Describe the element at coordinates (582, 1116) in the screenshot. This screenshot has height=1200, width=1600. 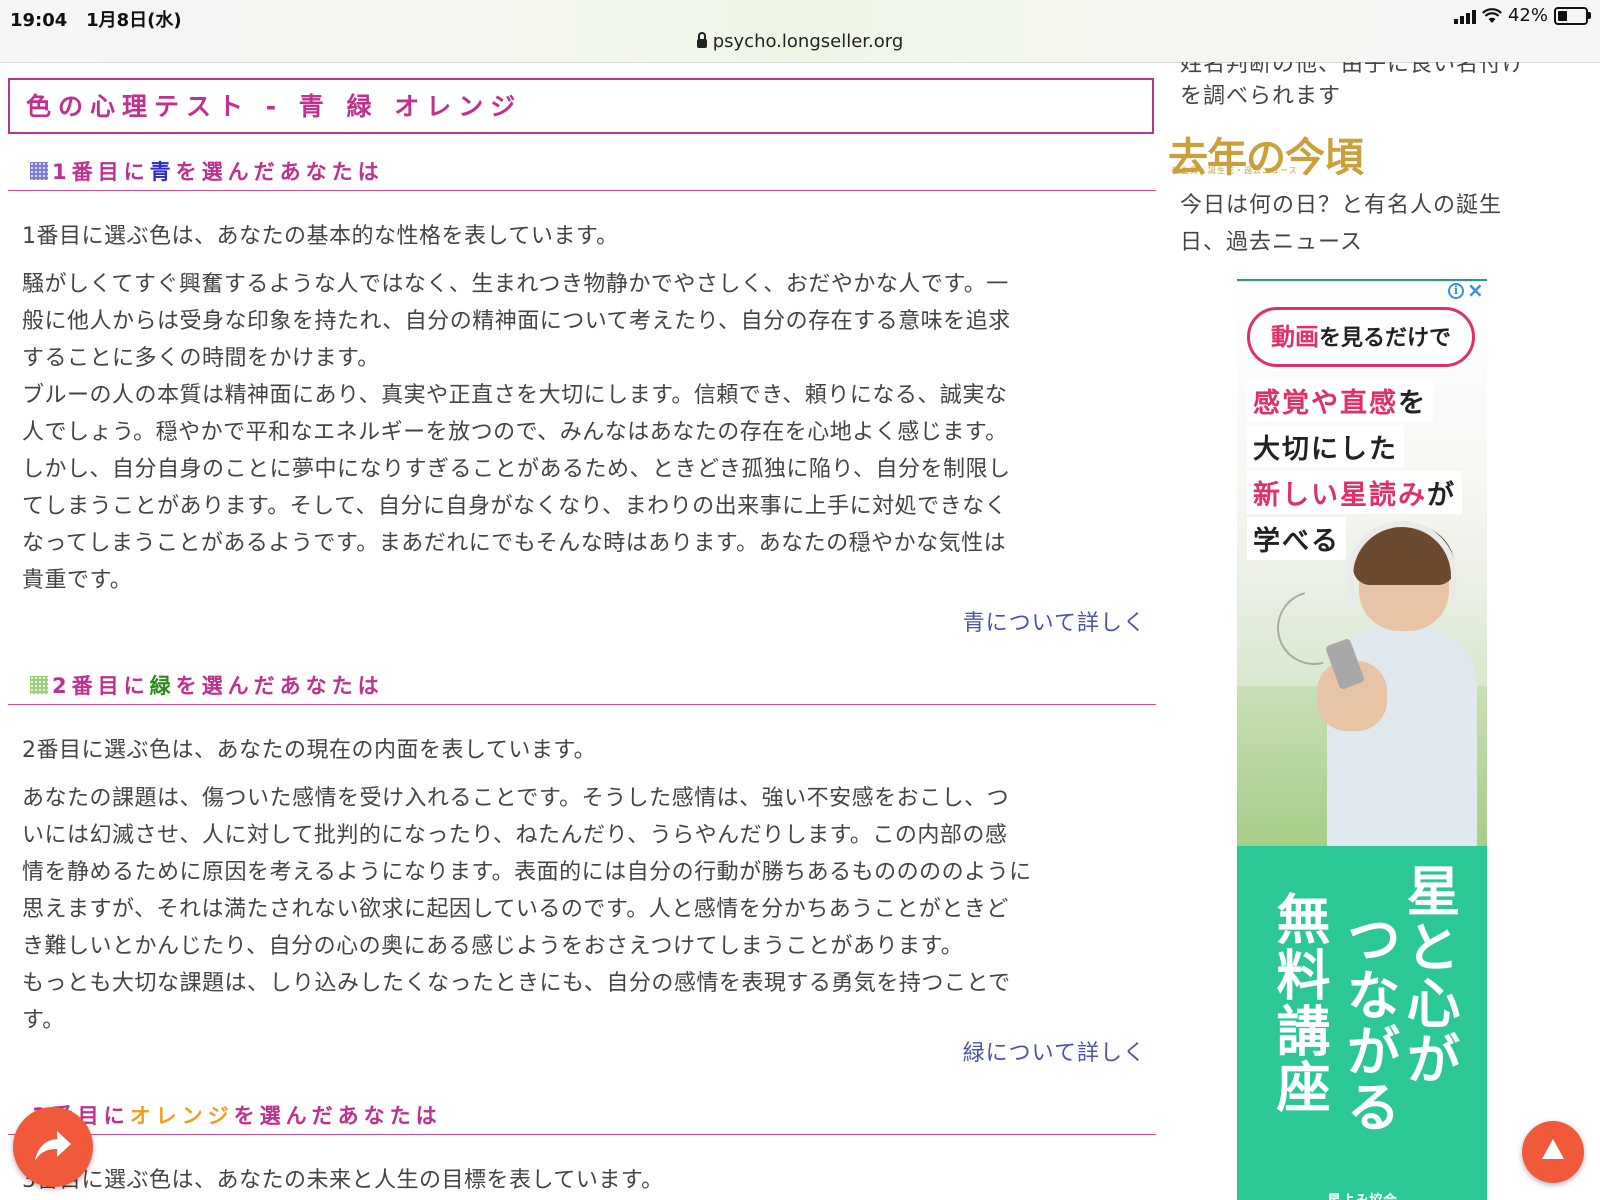
I see `section-heading-orange: 3番目に オレンジ を選んだあなたは` at that location.